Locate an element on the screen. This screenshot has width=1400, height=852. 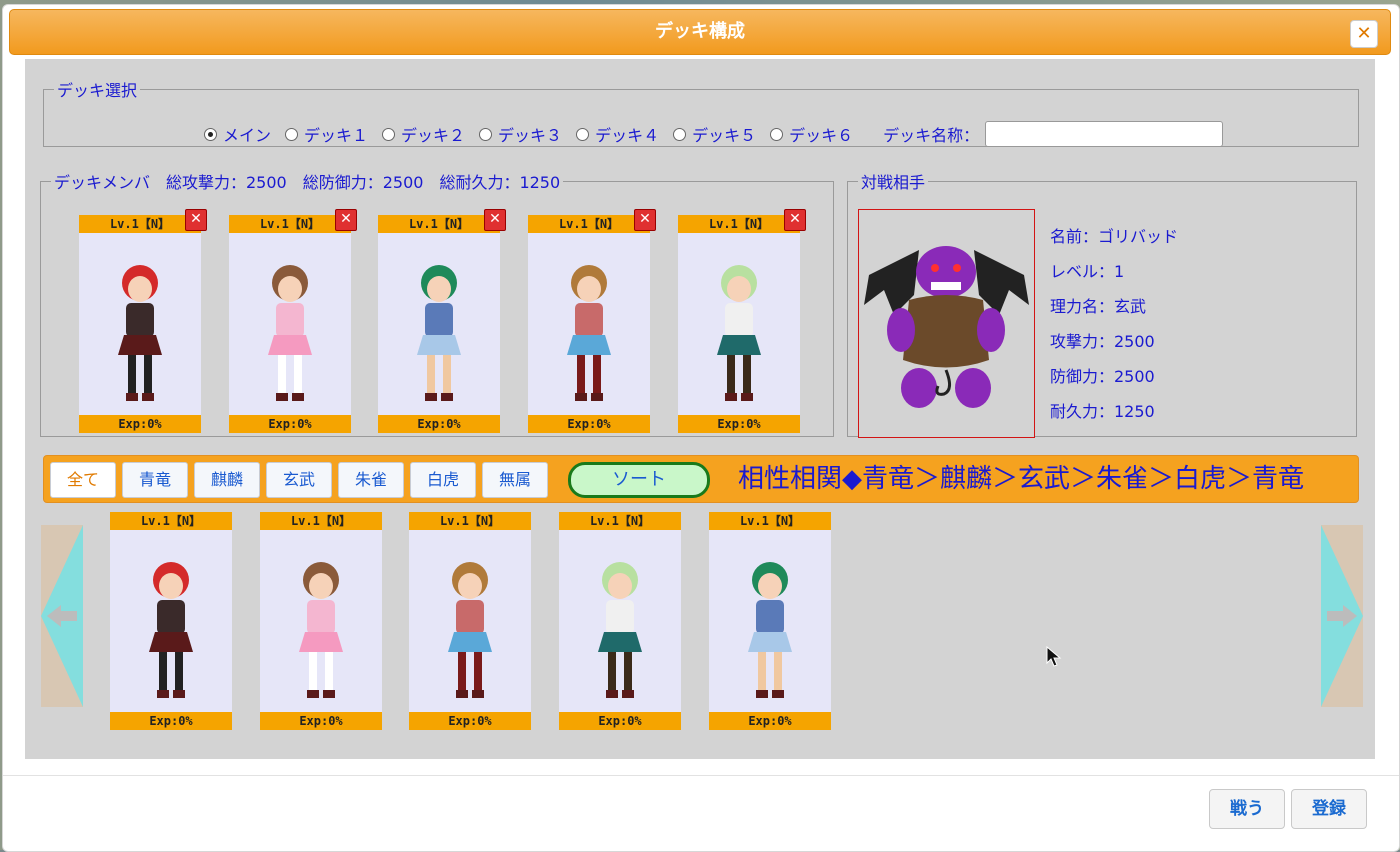
radio-label: デッキ１ is located at coordinates (336, 135).